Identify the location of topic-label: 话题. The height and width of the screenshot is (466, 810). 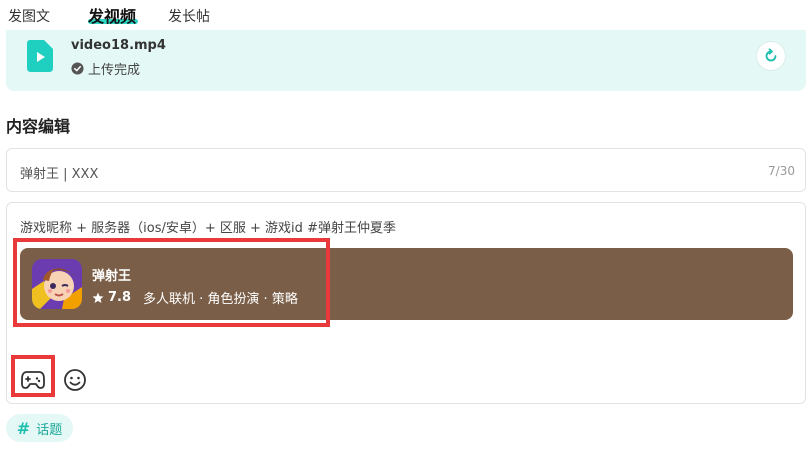
(49, 430).